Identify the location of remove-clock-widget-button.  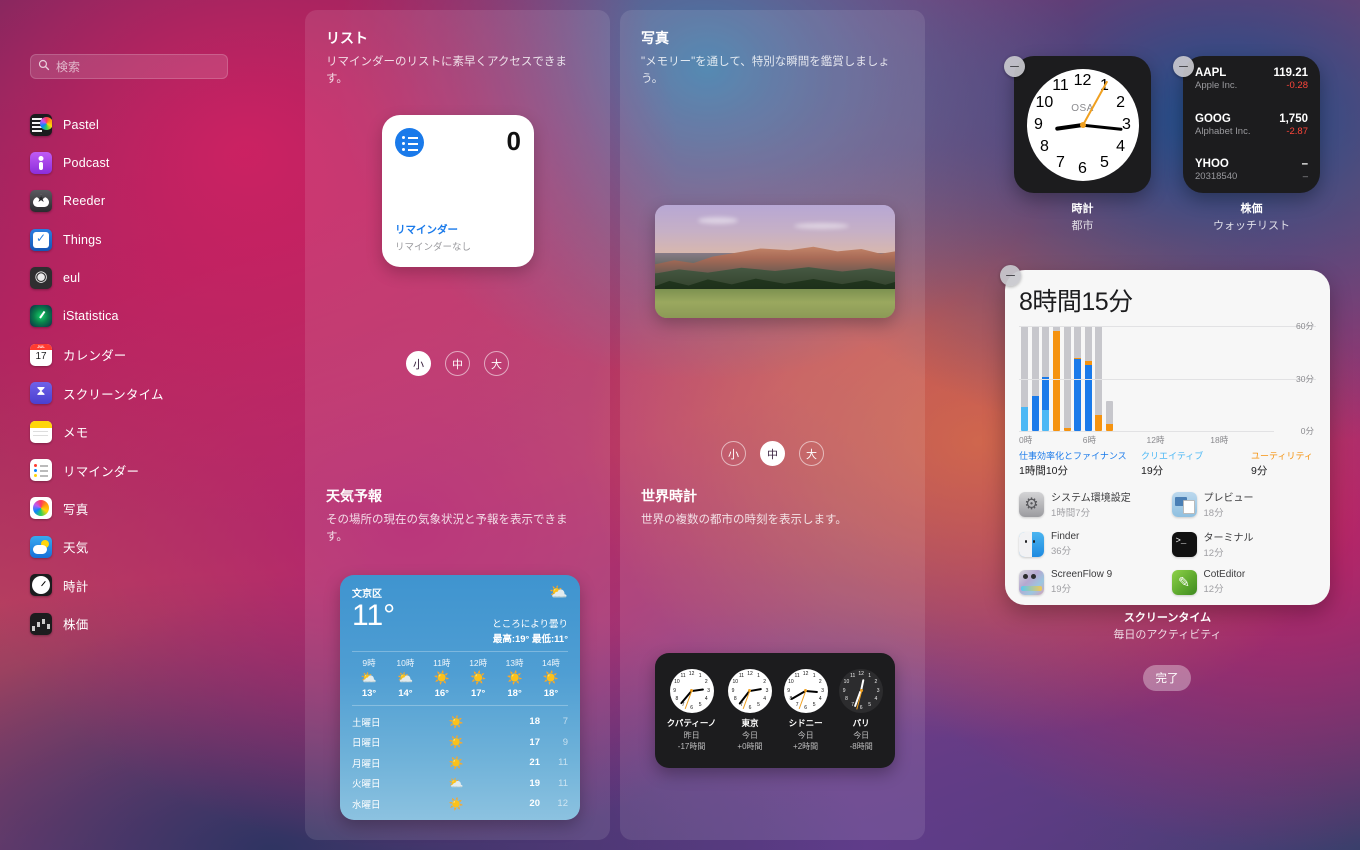
(1014, 66).